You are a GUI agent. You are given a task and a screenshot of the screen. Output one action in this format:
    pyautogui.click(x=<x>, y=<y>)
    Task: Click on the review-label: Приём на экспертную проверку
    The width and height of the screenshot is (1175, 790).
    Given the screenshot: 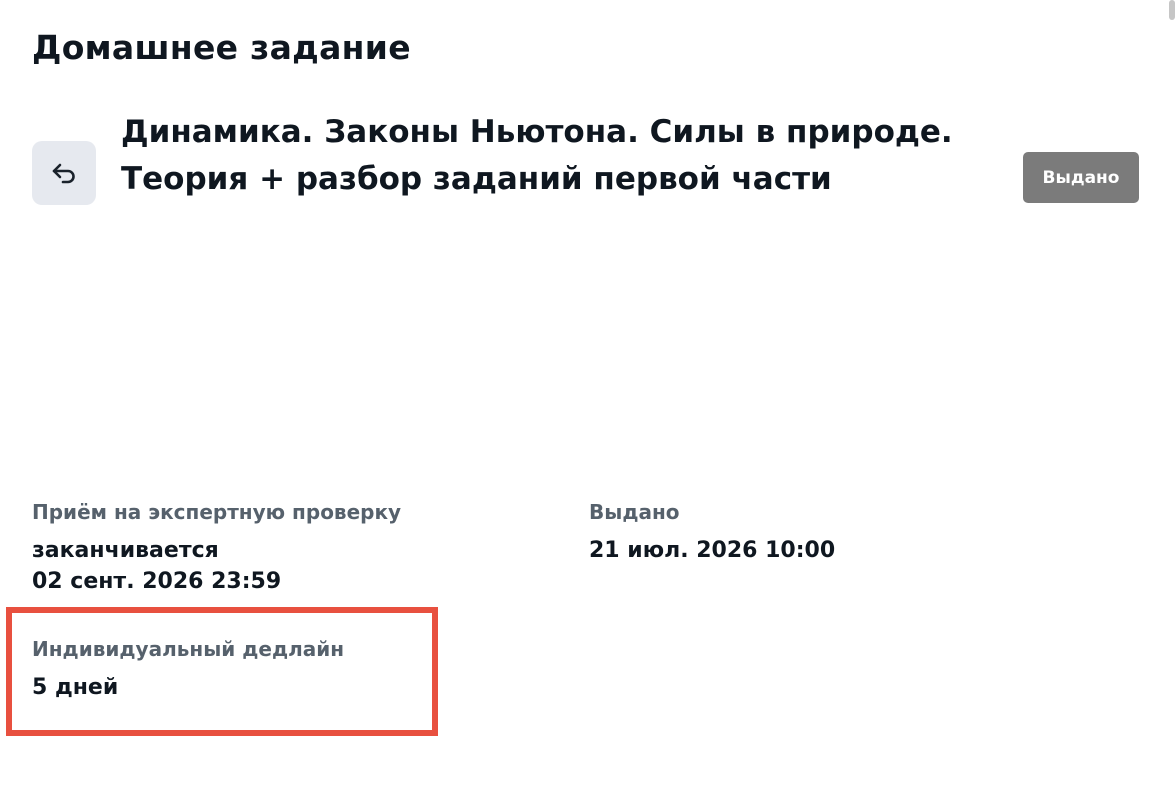 What is the action you would take?
    pyautogui.click(x=217, y=512)
    